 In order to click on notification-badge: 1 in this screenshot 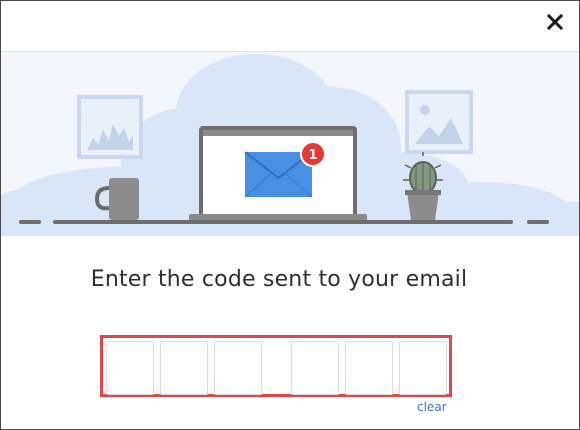, I will do `click(313, 154)`.